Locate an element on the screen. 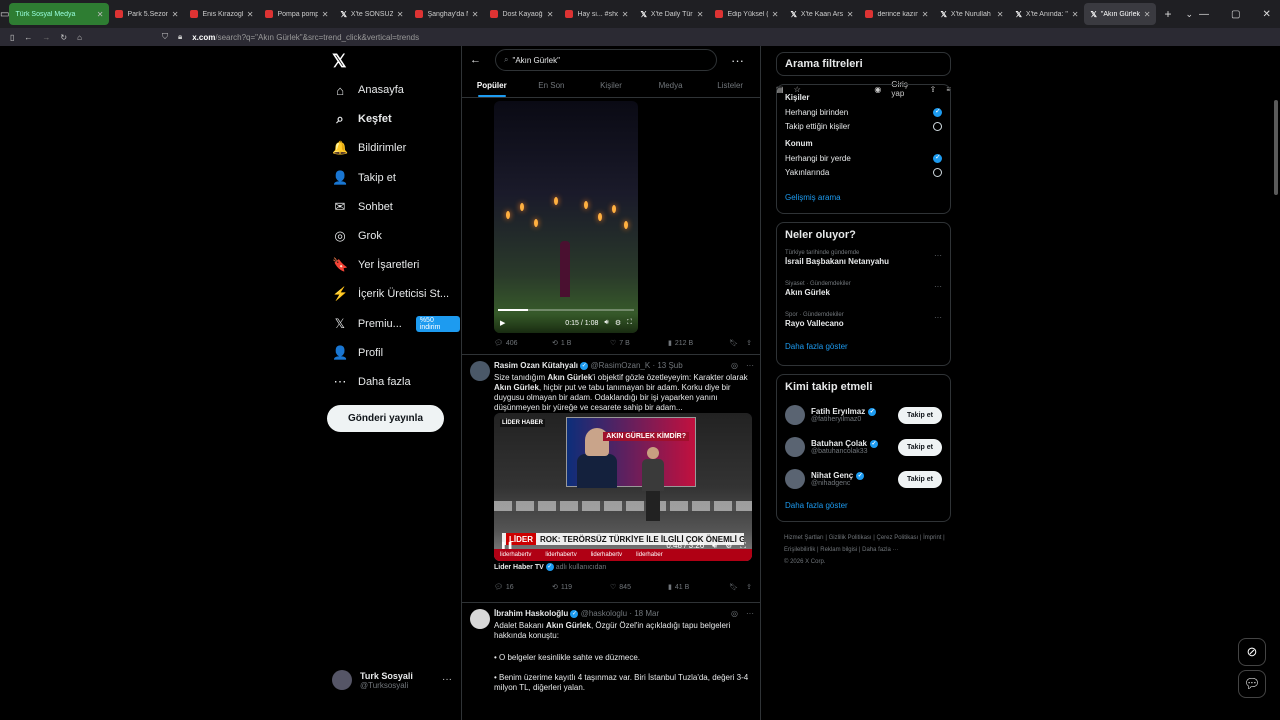 This screenshot has height=720, width=1280. browser-tab: Şanghay'da Nefes ✕ is located at coordinates (446, 14).